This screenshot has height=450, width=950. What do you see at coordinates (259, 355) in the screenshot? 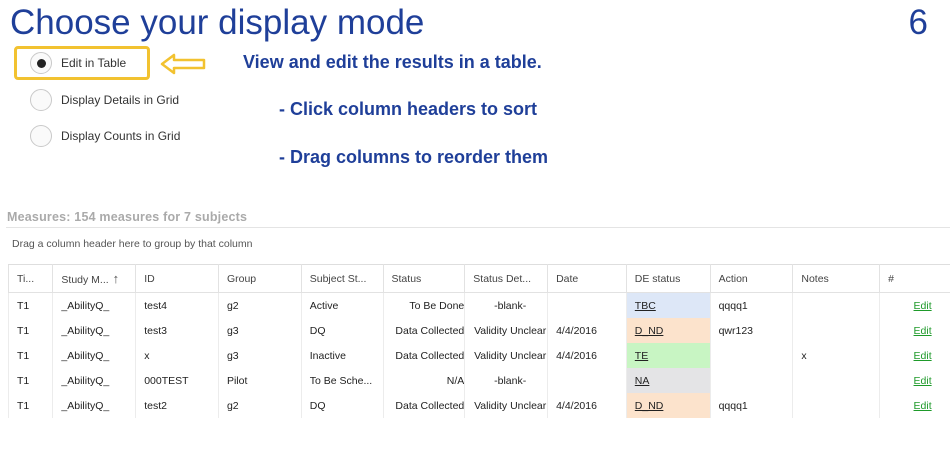
I see `cell-group: g3` at bounding box center [259, 355].